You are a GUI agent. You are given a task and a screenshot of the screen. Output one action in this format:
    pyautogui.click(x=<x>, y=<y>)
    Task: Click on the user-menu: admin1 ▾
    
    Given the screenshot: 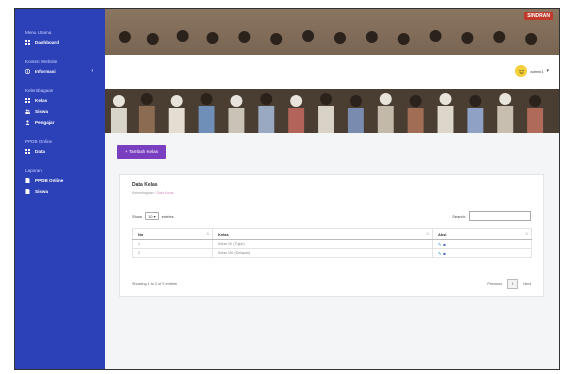 What is the action you would take?
    pyautogui.click(x=532, y=71)
    